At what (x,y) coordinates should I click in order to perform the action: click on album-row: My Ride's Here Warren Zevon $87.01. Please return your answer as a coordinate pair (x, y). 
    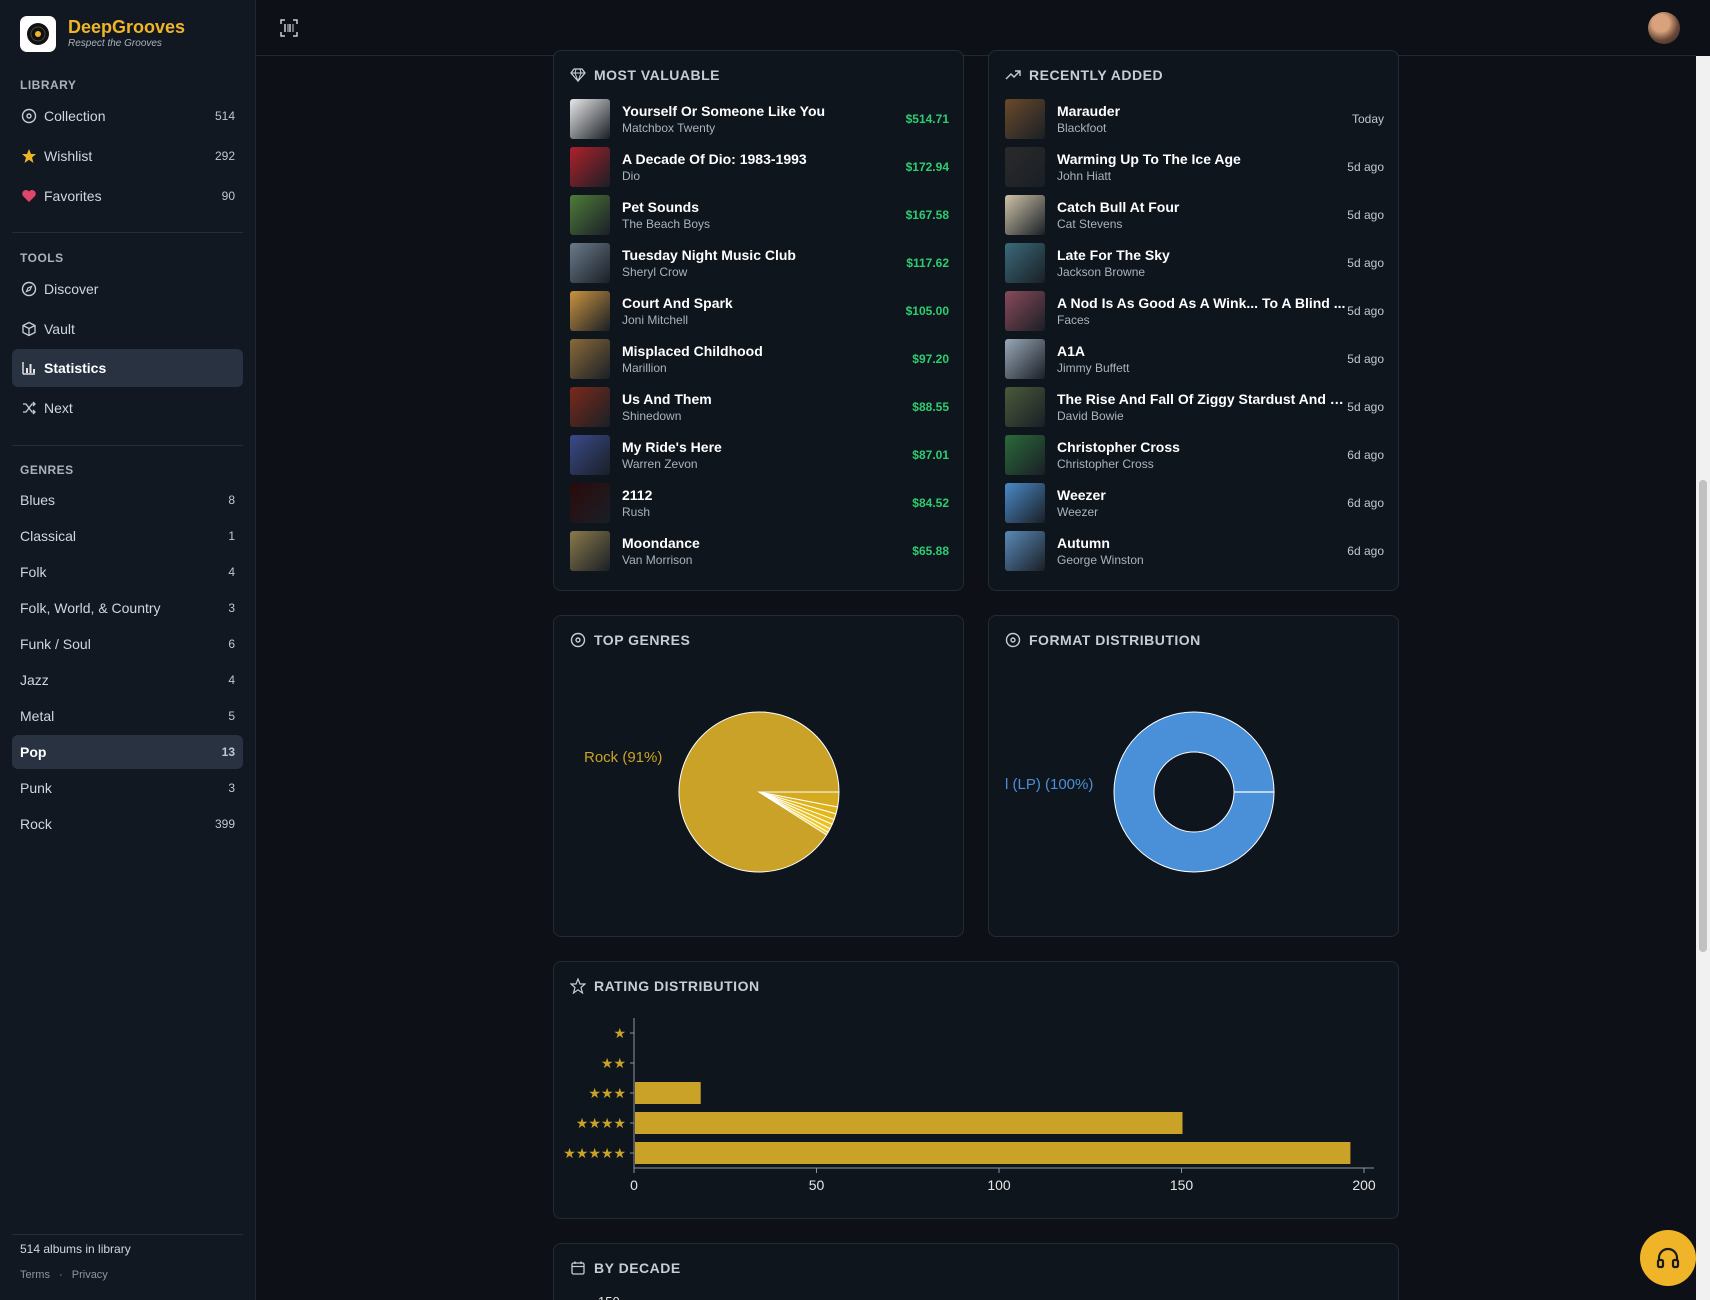
    Looking at the image, I should click on (759, 455).